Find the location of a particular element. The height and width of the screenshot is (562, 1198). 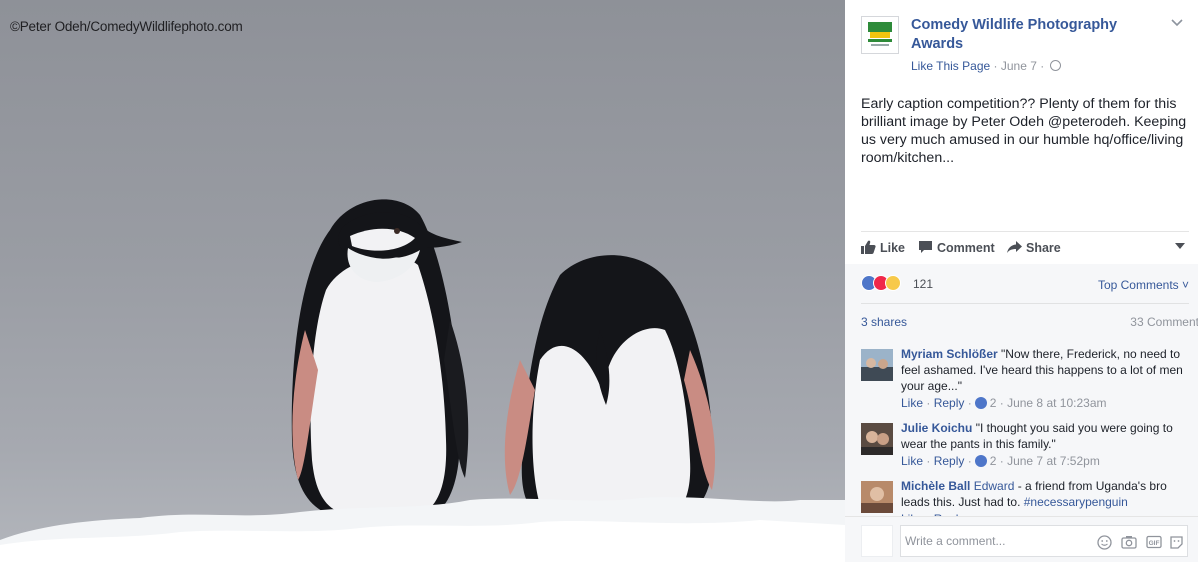

comment-meta: Like · Reply · 2 · June 8 at 10:23am is located at coordinates (1004, 403).